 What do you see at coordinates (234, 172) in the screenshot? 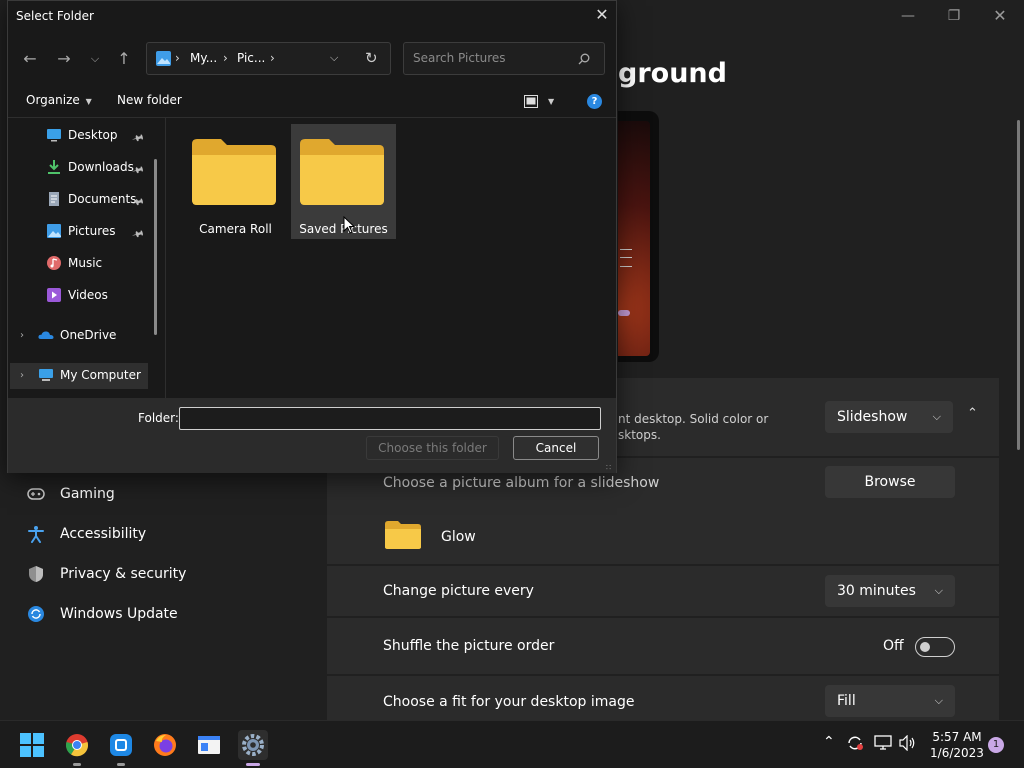
I see `folder-icon` at bounding box center [234, 172].